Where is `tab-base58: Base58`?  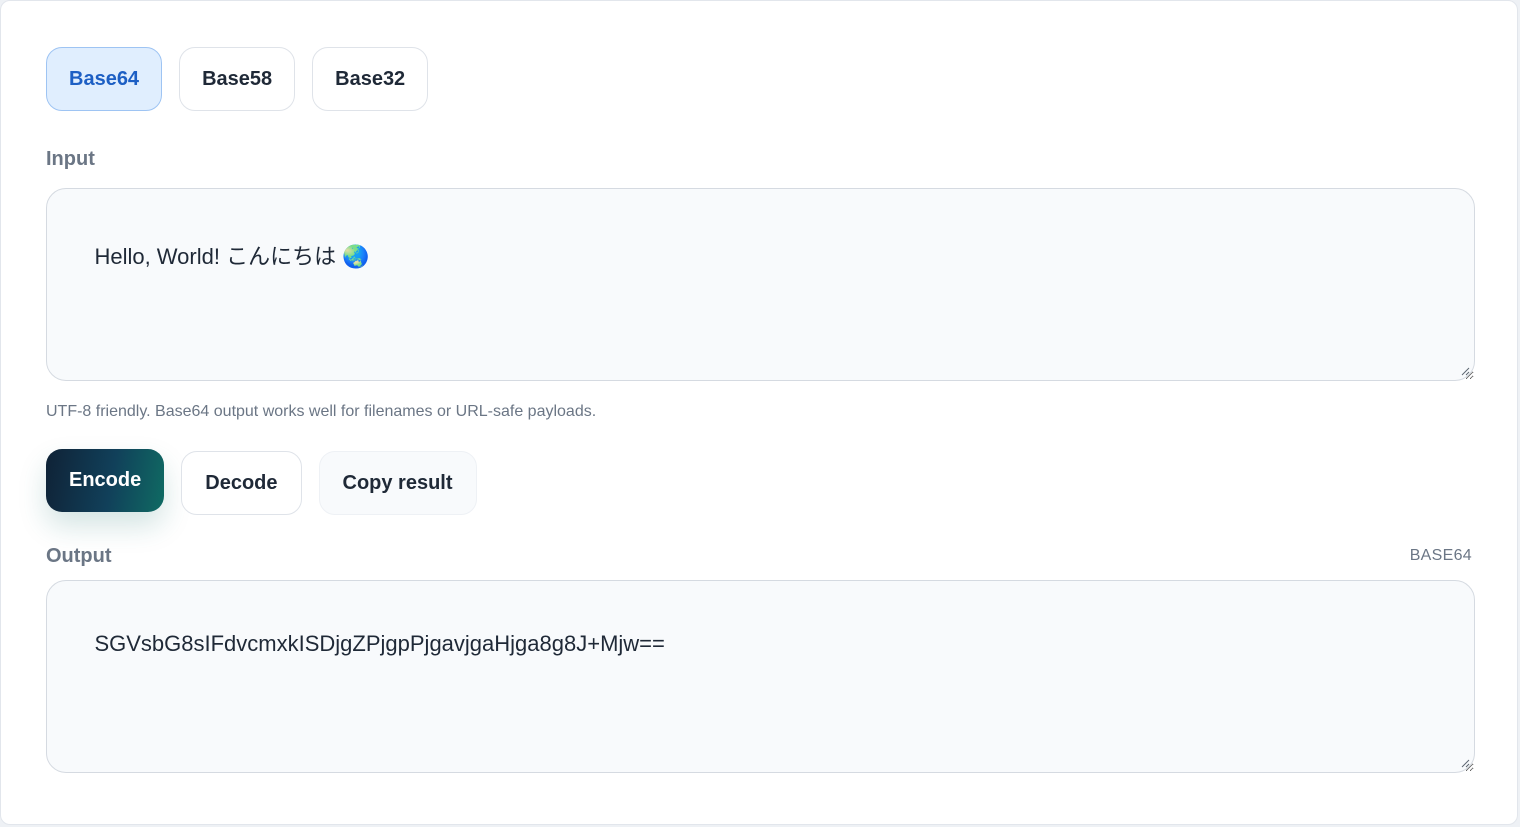
tab-base58: Base58 is located at coordinates (237, 79).